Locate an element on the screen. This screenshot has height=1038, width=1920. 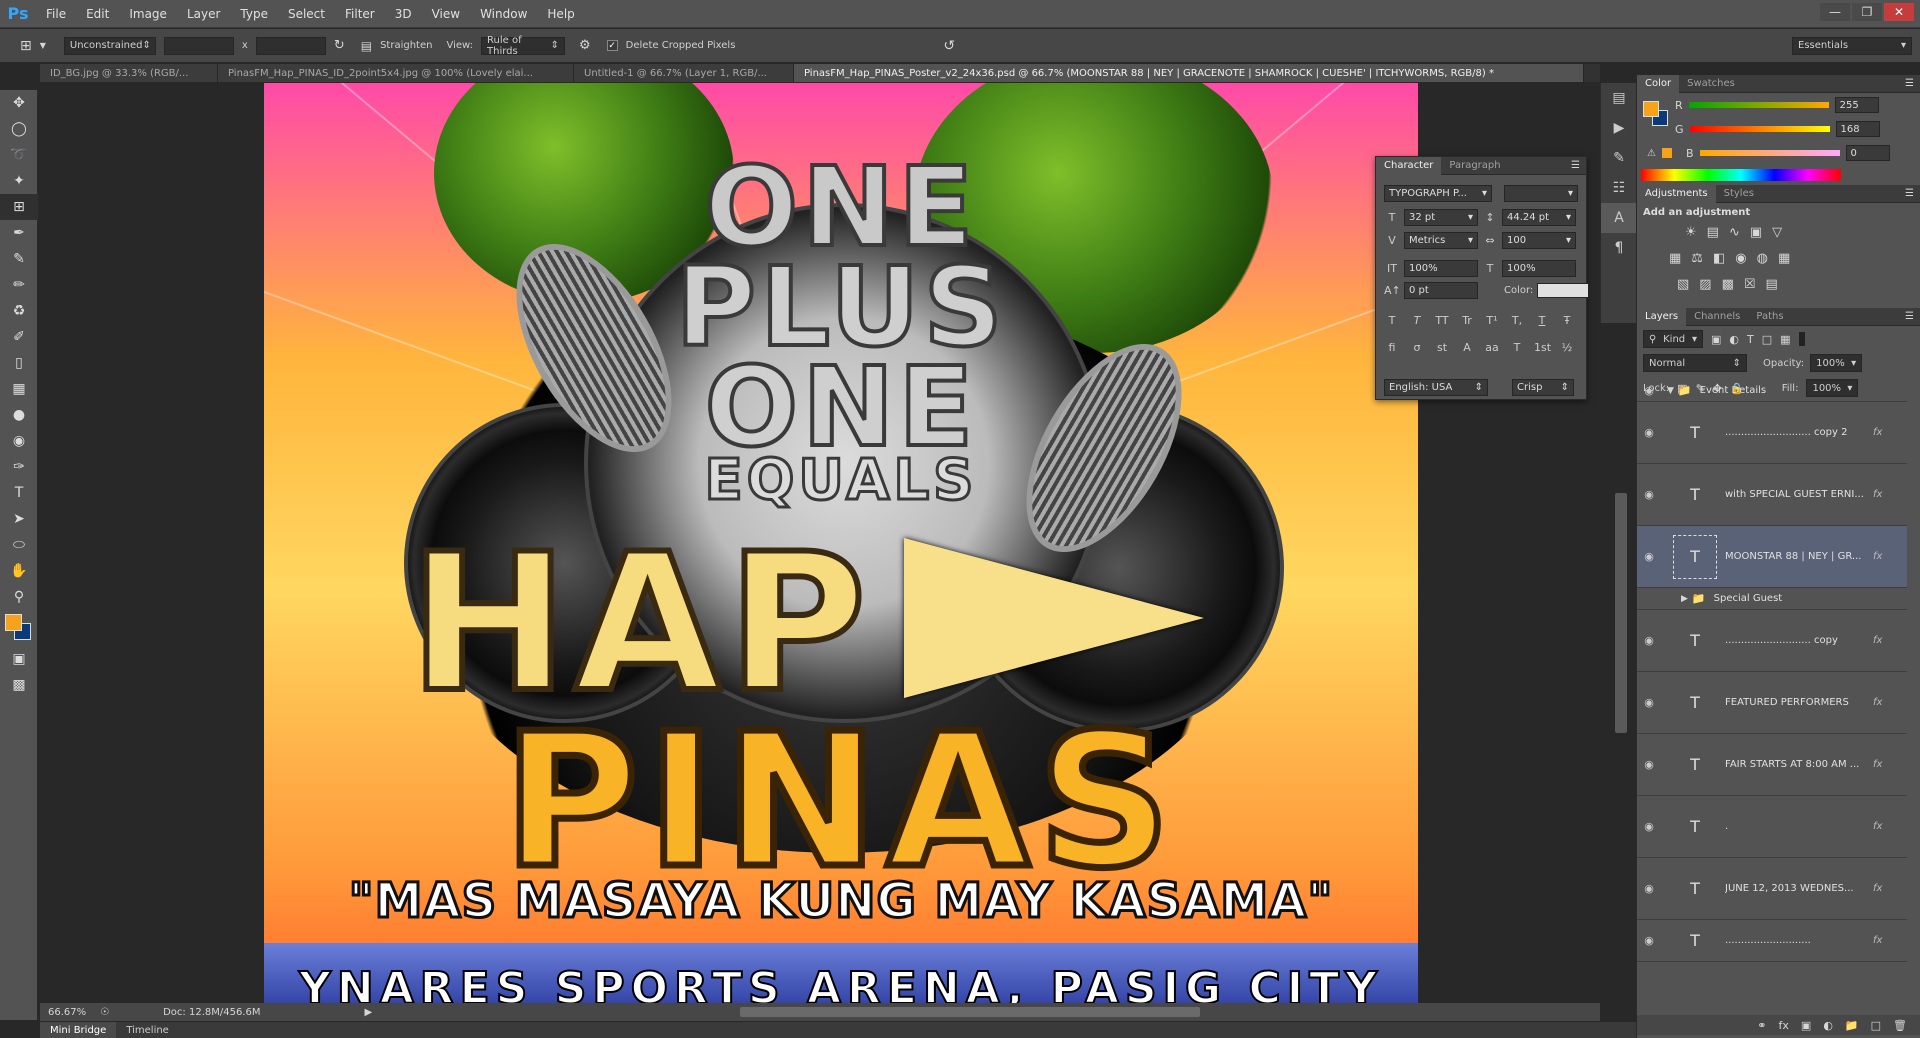
layer-item: ◉ T ........................... copy fx is located at coordinates (1772, 641).